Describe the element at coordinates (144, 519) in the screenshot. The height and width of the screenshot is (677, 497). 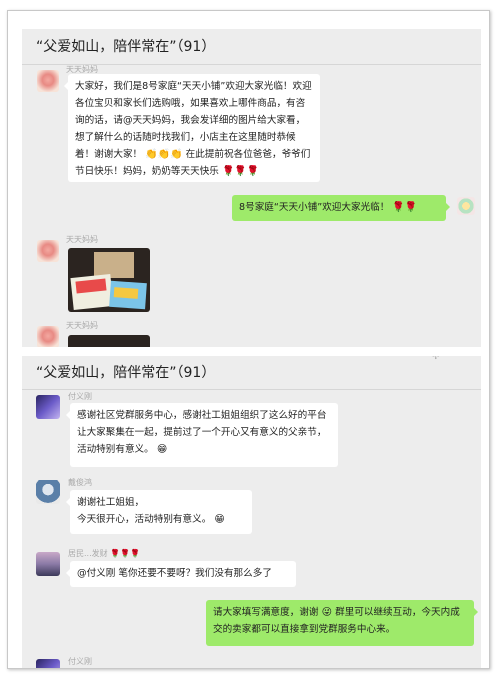
I see `message-line-2: 今天很开心，活动特别有意义。` at that location.